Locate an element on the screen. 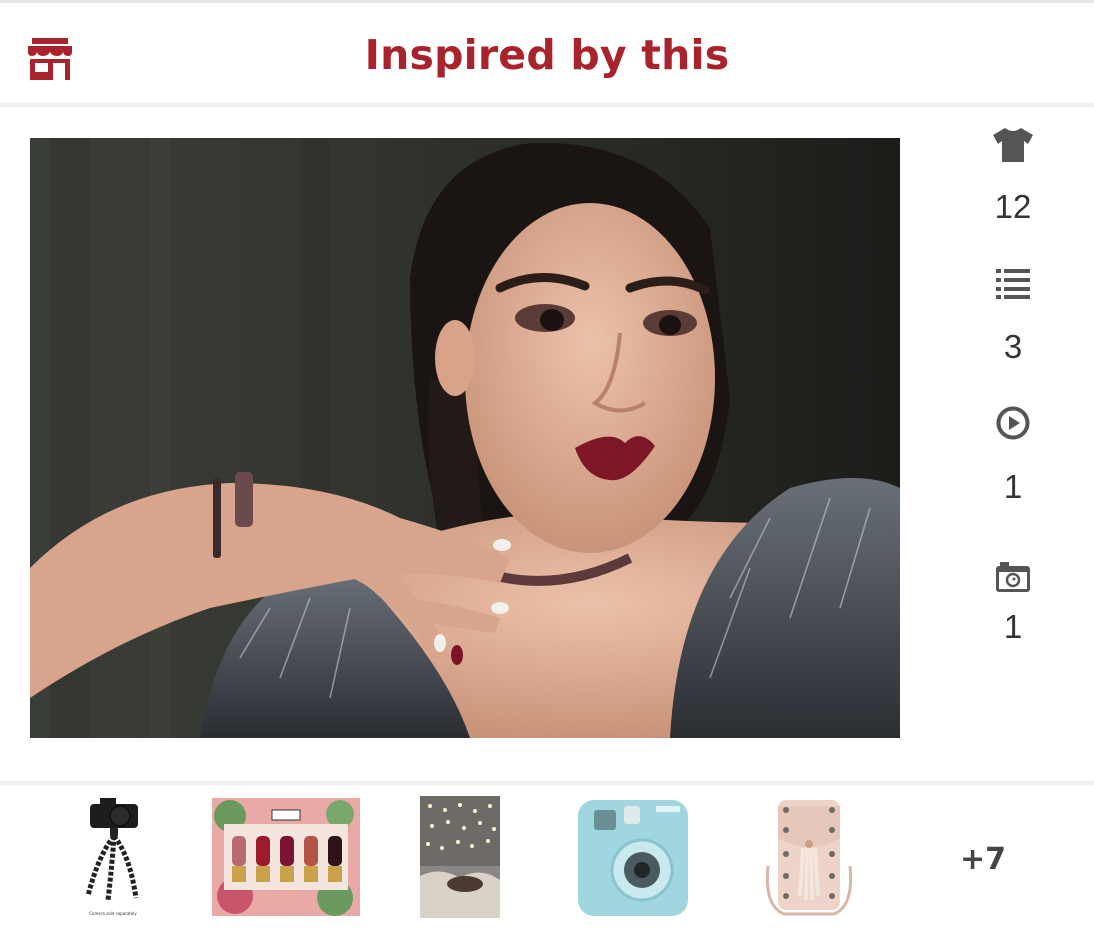  header: Inspired by this is located at coordinates (547, 53).